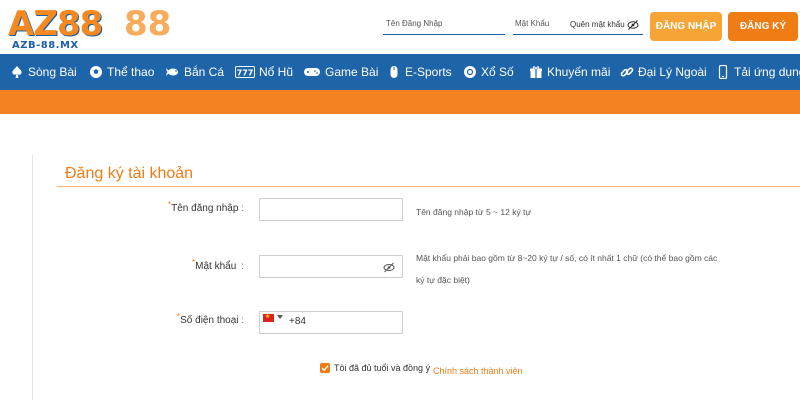  I want to click on nav-item-card-games: Game Bài, so click(340, 72).